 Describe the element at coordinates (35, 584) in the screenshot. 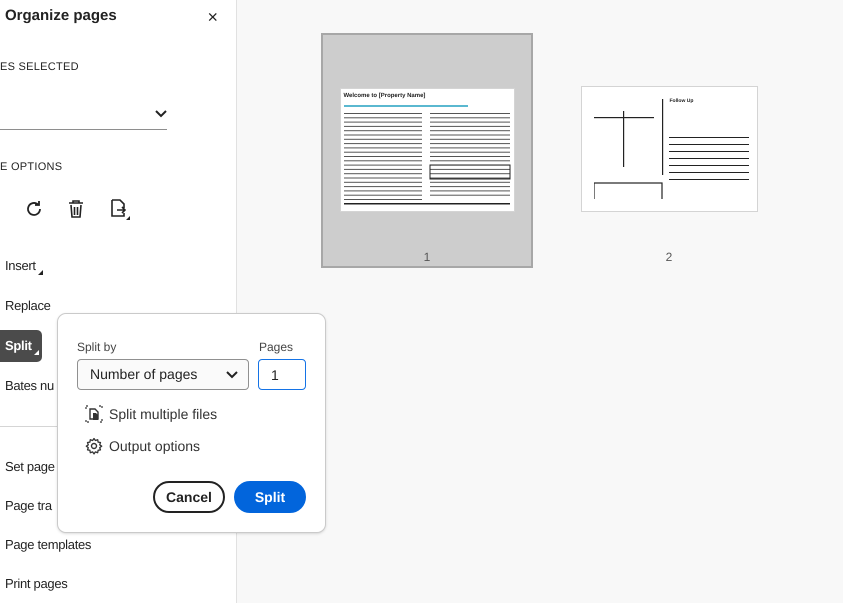

I see `tool-item: Print pages` at that location.